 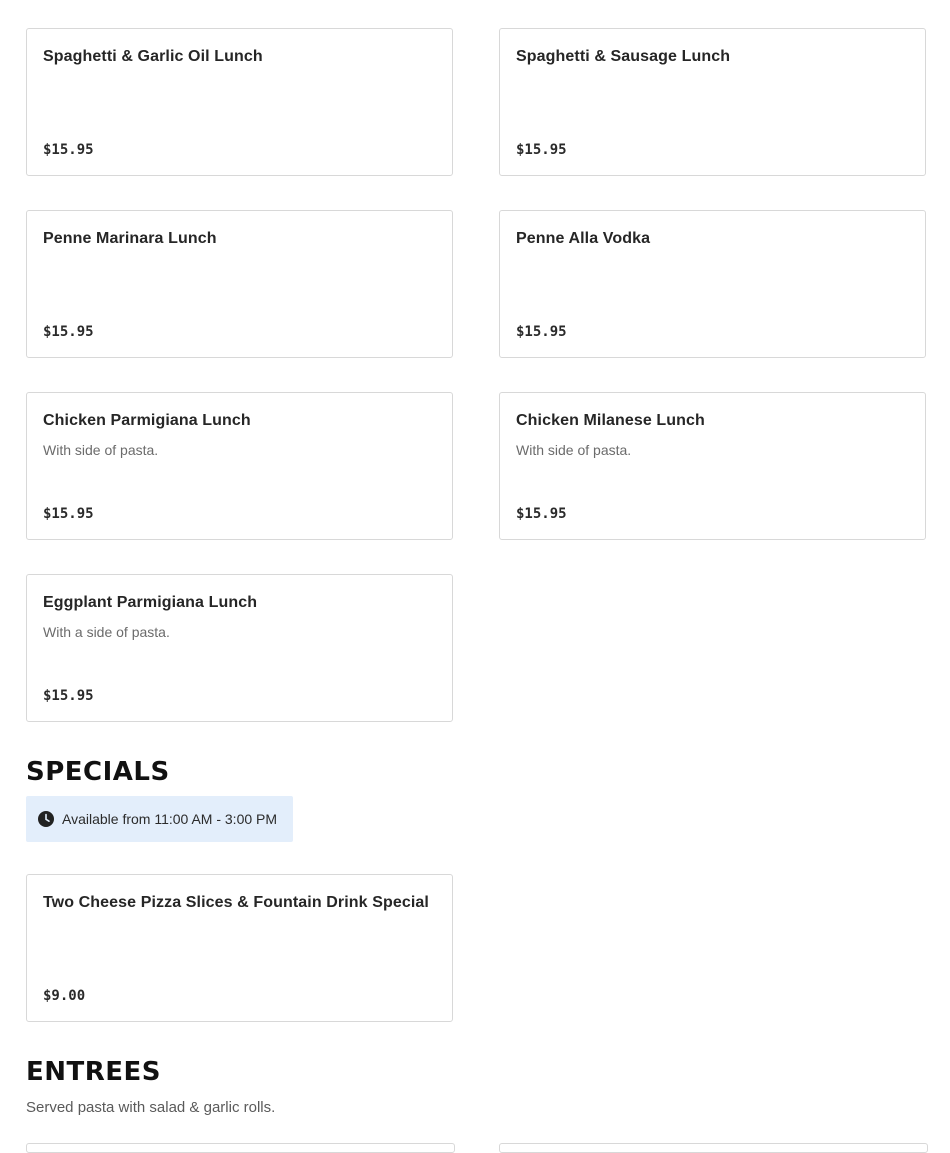 What do you see at coordinates (239, 102) in the screenshot?
I see `menu-item-card: Spaghetti & Garlic Oil Lunch $15.95` at bounding box center [239, 102].